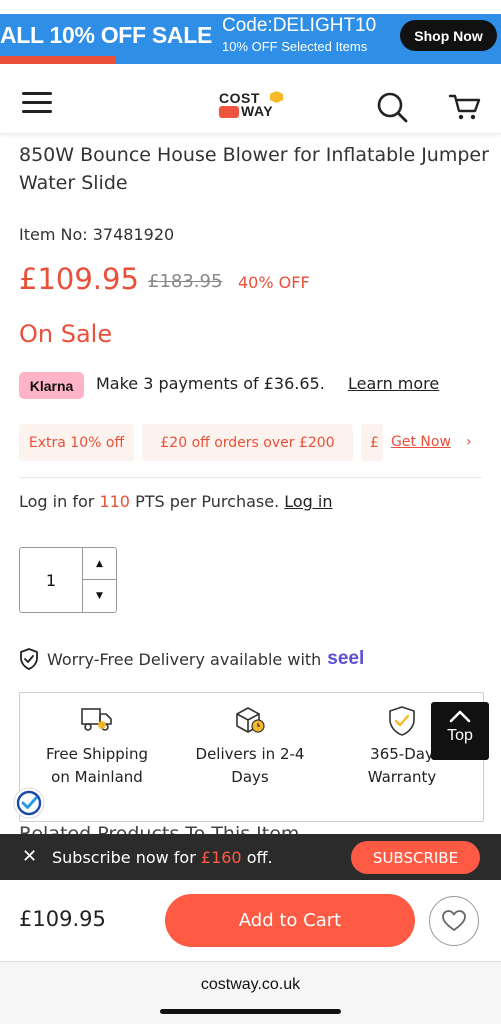 This screenshot has width=501, height=1024. I want to click on shop-now-button: Shop Now, so click(448, 35).